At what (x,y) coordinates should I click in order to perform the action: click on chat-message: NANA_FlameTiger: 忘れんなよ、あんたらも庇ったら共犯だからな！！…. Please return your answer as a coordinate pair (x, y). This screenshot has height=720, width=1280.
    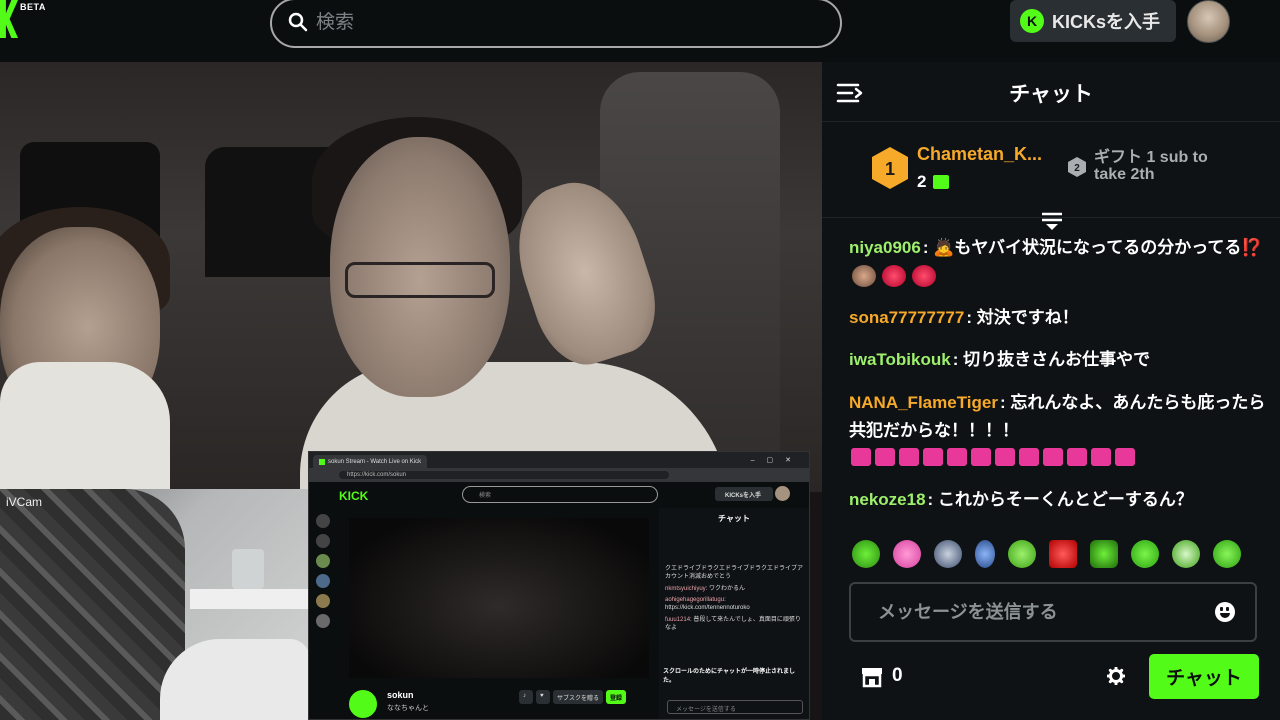
    Looking at the image, I should click on (1059, 428).